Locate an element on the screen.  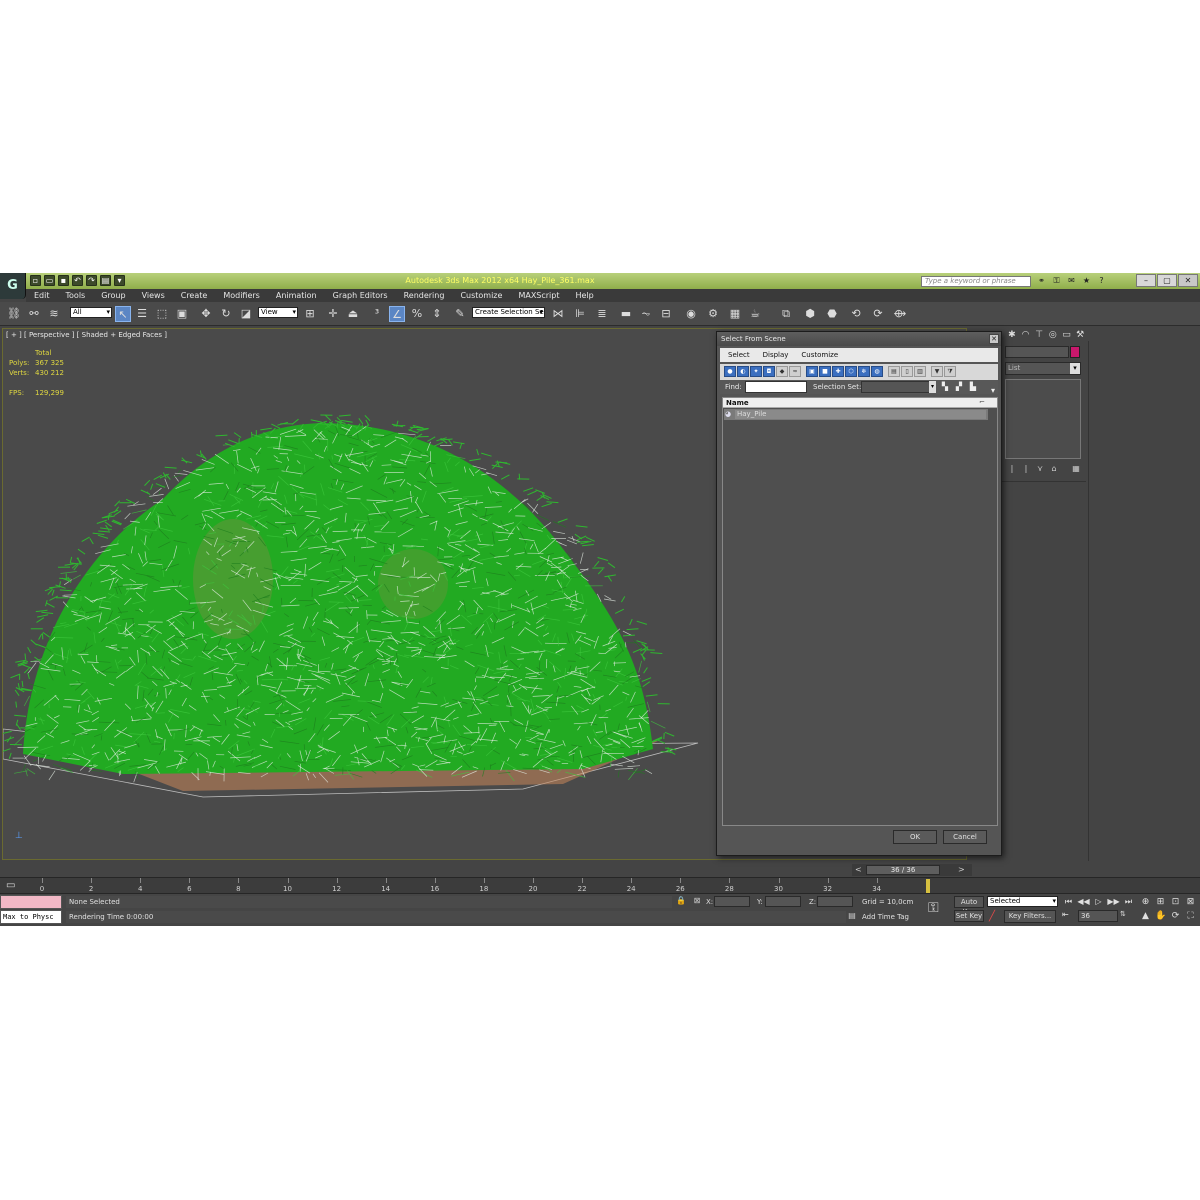
cancel-button: Cancel is located at coordinates (965, 837).